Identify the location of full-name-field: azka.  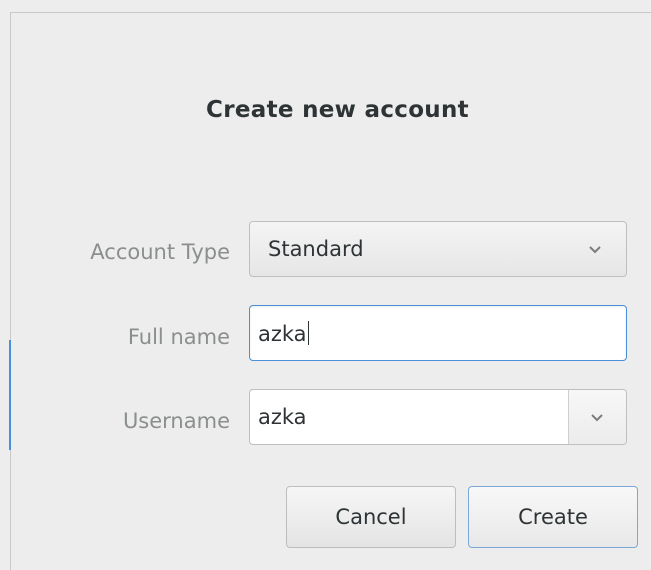
(438, 333).